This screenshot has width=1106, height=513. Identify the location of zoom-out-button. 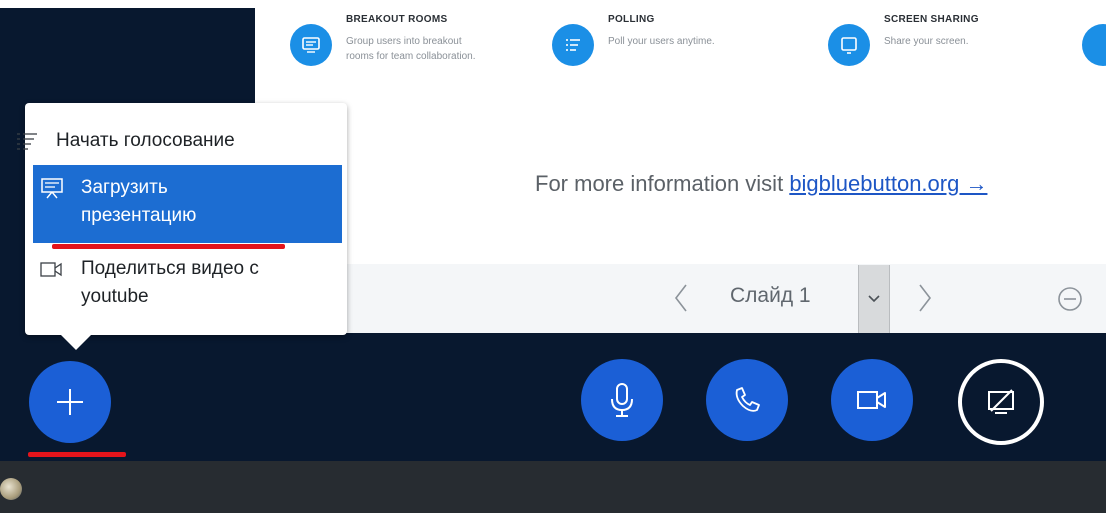
(1070, 301).